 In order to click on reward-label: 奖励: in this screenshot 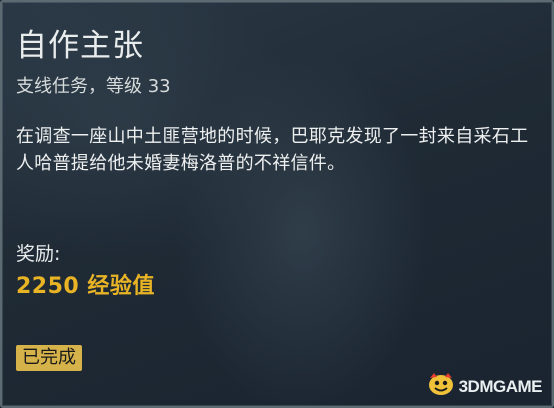, I will do `click(38, 254)`.